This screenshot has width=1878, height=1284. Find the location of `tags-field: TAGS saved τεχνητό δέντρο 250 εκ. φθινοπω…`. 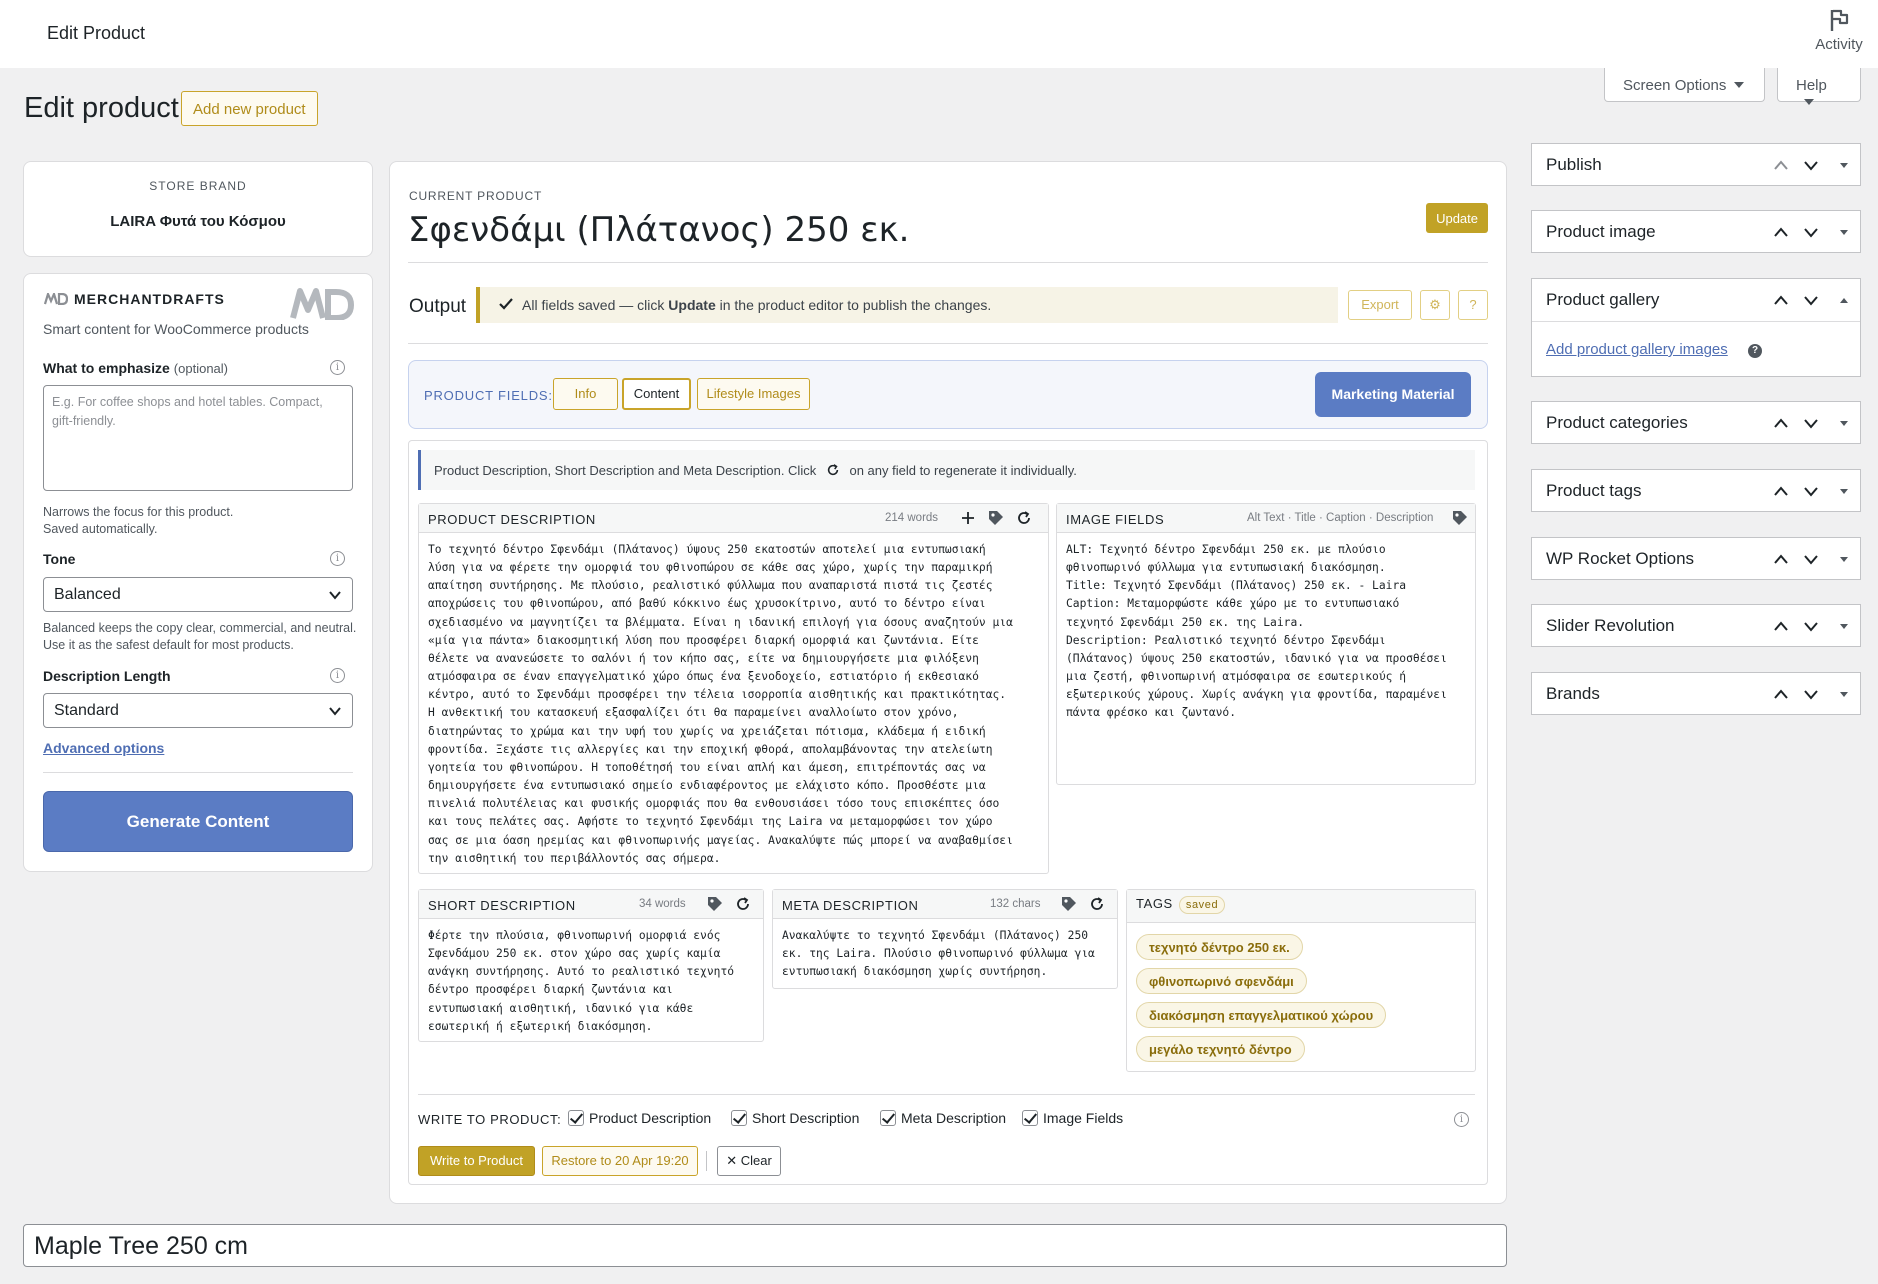

tags-field: TAGS saved τεχνητό δέντρο 250 εκ. φθινοπω… is located at coordinates (1301, 980).